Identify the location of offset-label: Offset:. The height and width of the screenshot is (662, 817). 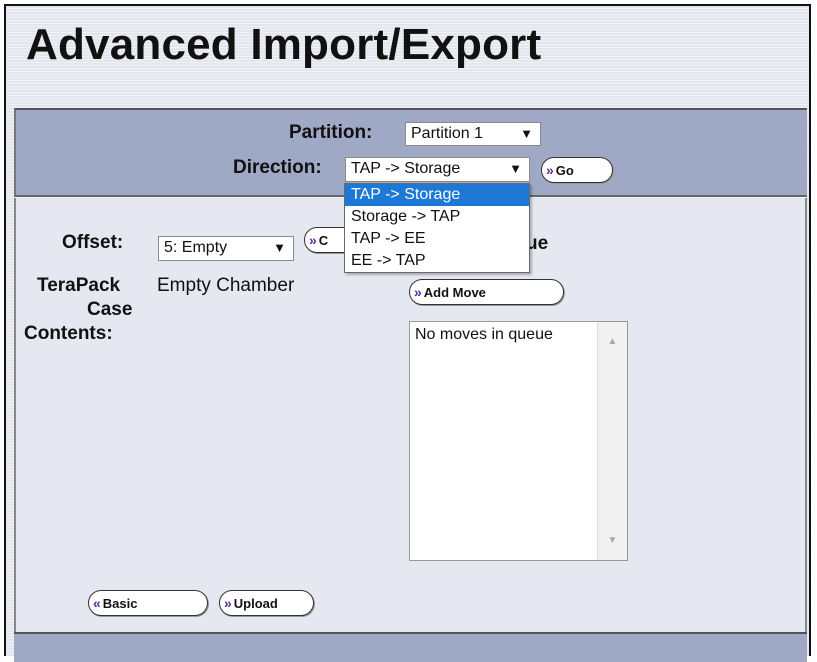
(93, 242).